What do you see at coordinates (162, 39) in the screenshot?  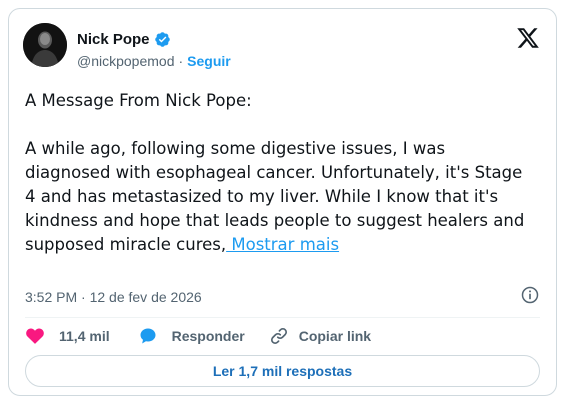 I see `verified-badge-icon` at bounding box center [162, 39].